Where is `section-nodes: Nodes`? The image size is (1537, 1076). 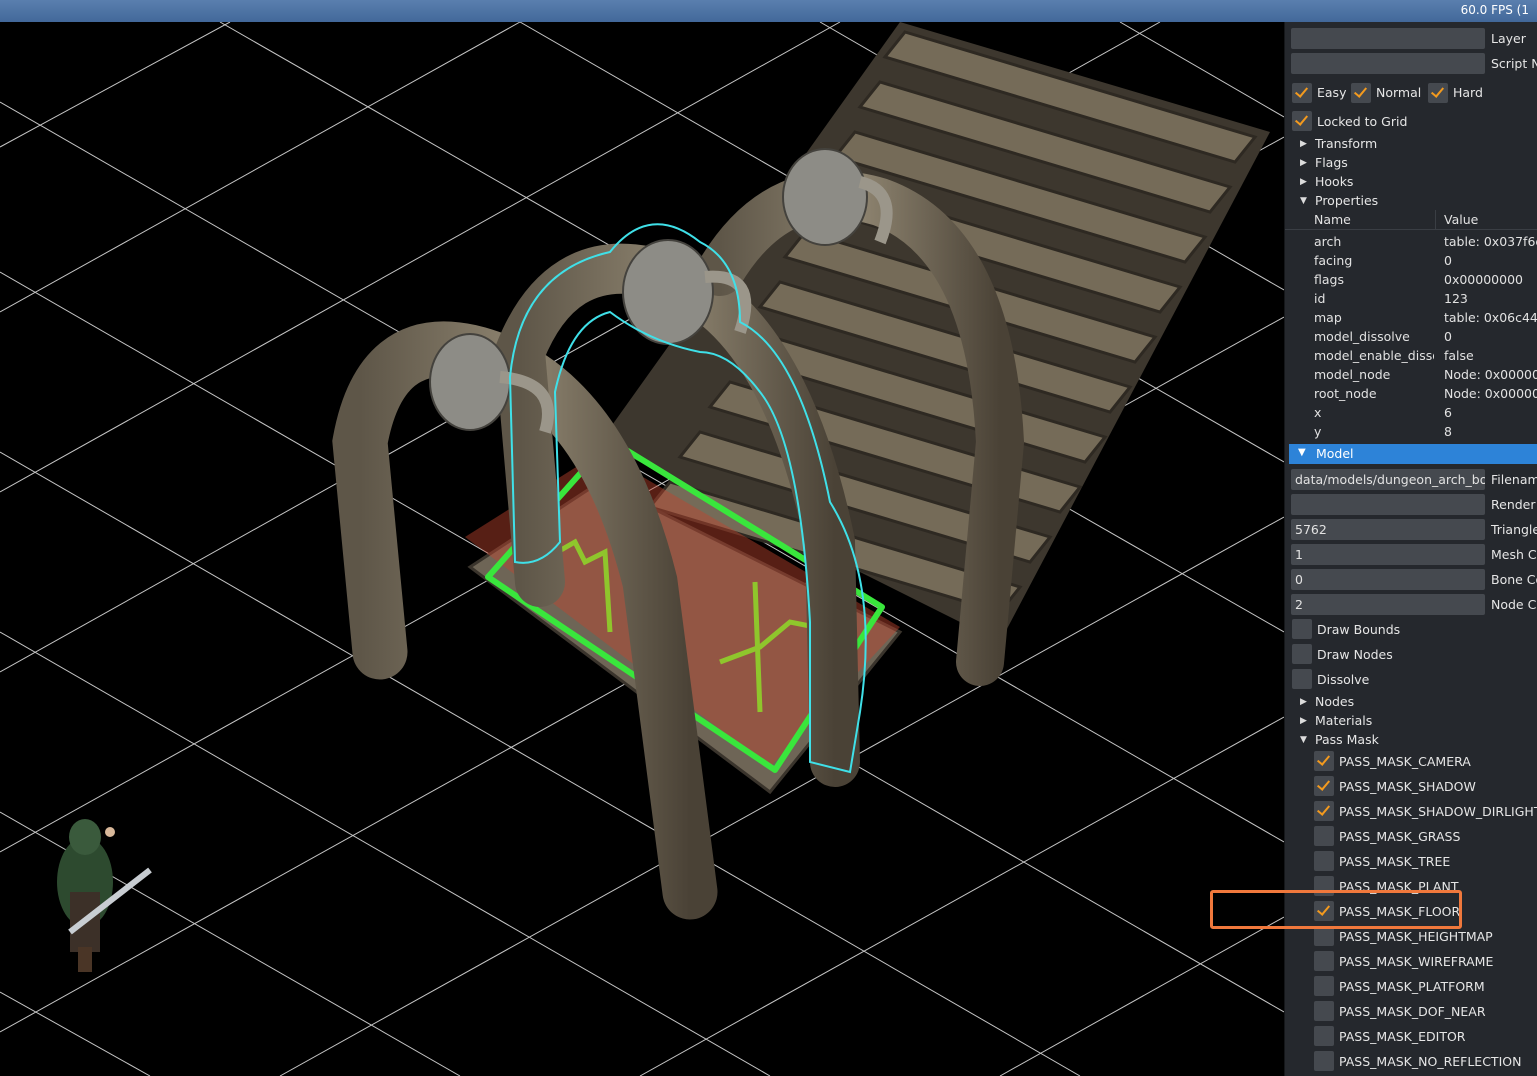
section-nodes: Nodes is located at coordinates (1334, 701).